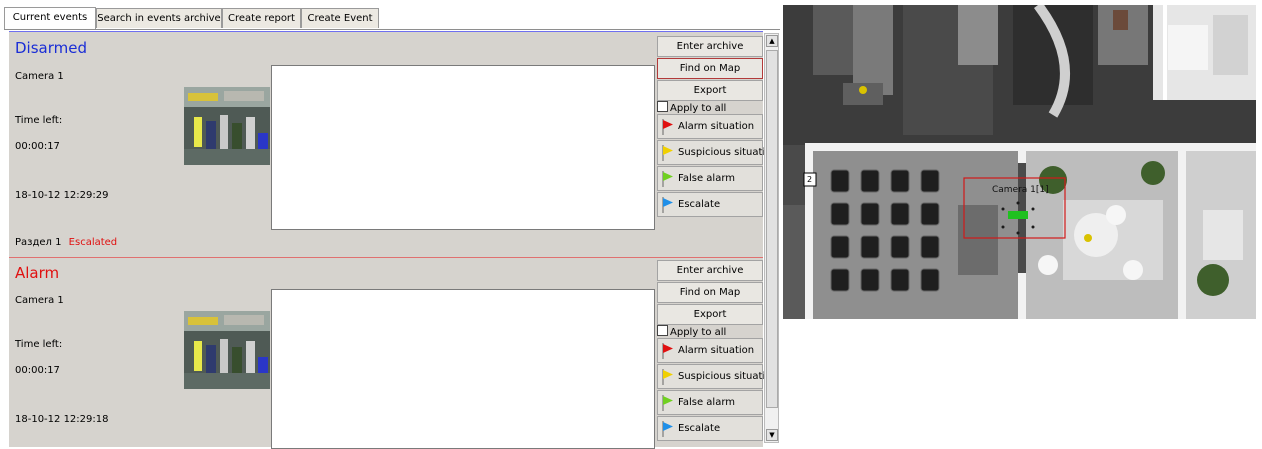  What do you see at coordinates (50, 18) in the screenshot?
I see `tab-current-events: Current events` at bounding box center [50, 18].